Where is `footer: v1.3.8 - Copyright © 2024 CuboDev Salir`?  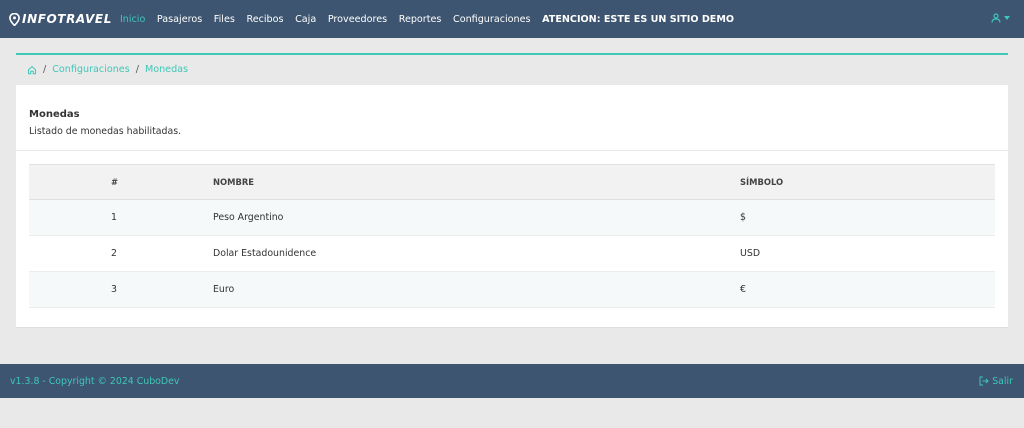
footer: v1.3.8 - Copyright © 2024 CuboDev Salir is located at coordinates (512, 381).